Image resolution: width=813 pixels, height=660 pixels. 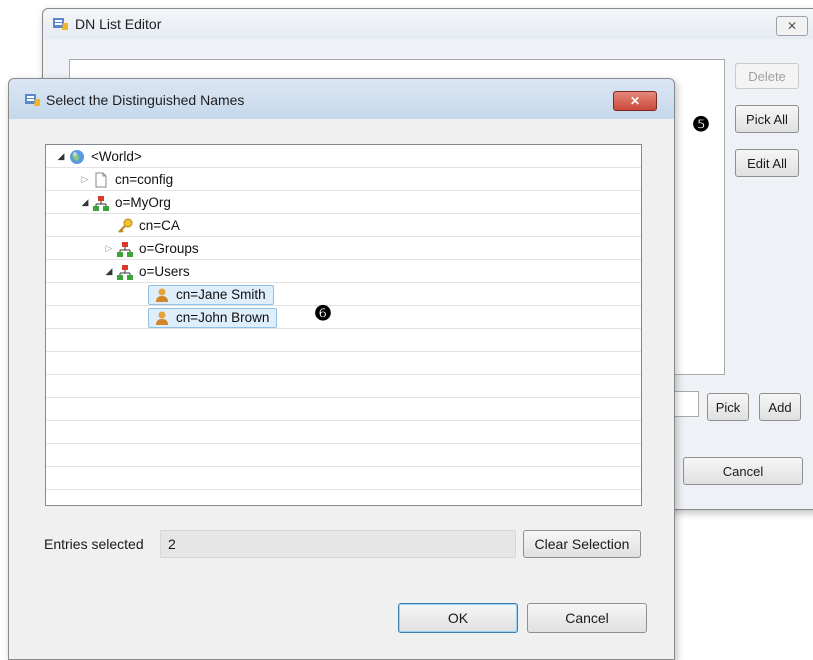 I want to click on pick-button: Pick, so click(x=728, y=407).